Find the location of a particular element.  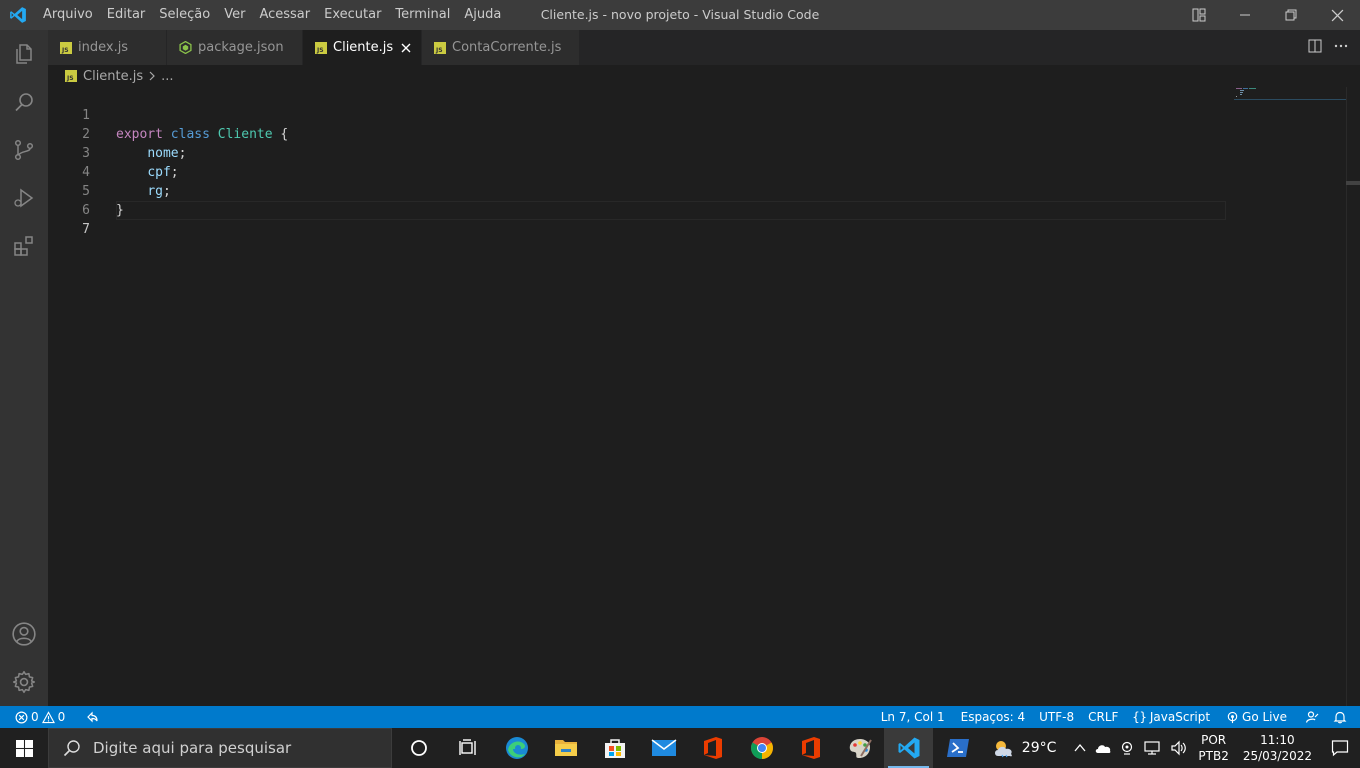

language-mode: {} JavaScript is located at coordinates (1171, 717).